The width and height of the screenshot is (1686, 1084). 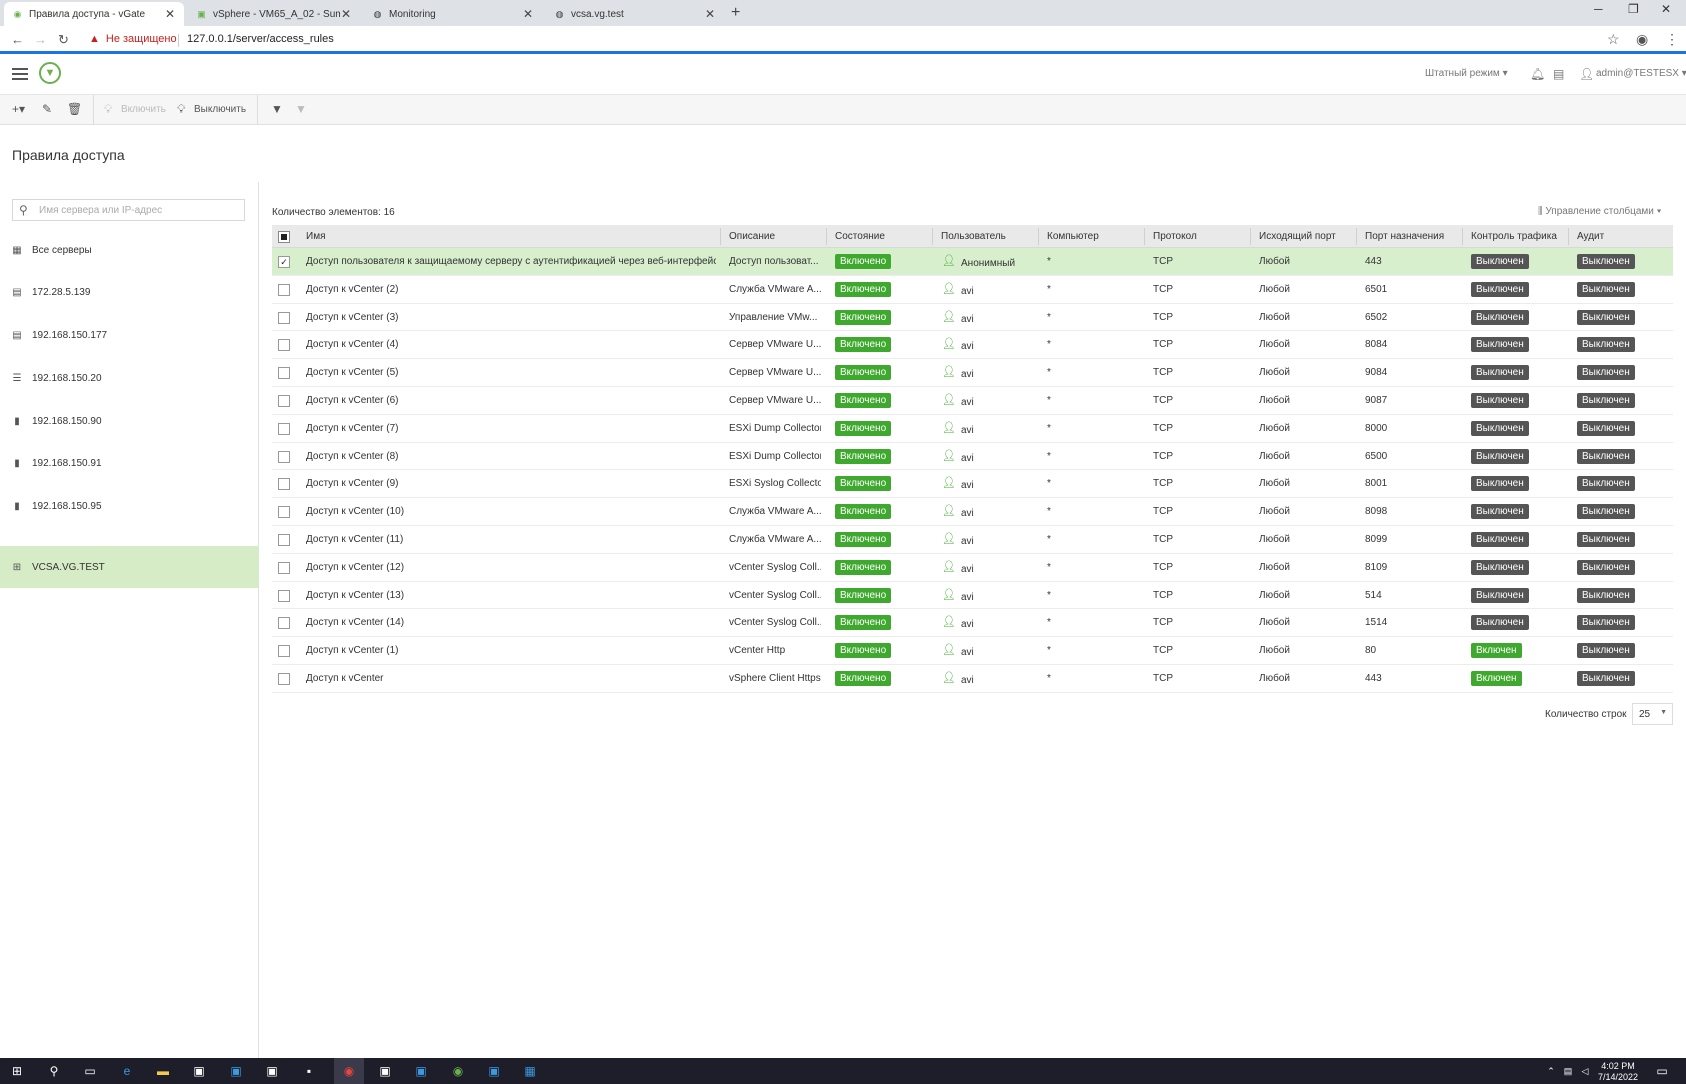 What do you see at coordinates (1613, 39) in the screenshot?
I see `bookmark-star-icon: ☆` at bounding box center [1613, 39].